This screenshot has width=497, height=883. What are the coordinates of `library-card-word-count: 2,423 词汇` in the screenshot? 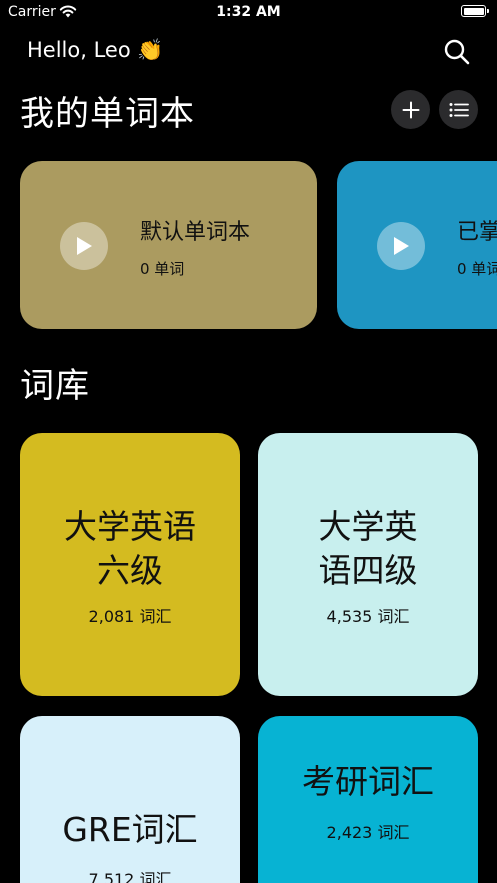 It's located at (368, 832).